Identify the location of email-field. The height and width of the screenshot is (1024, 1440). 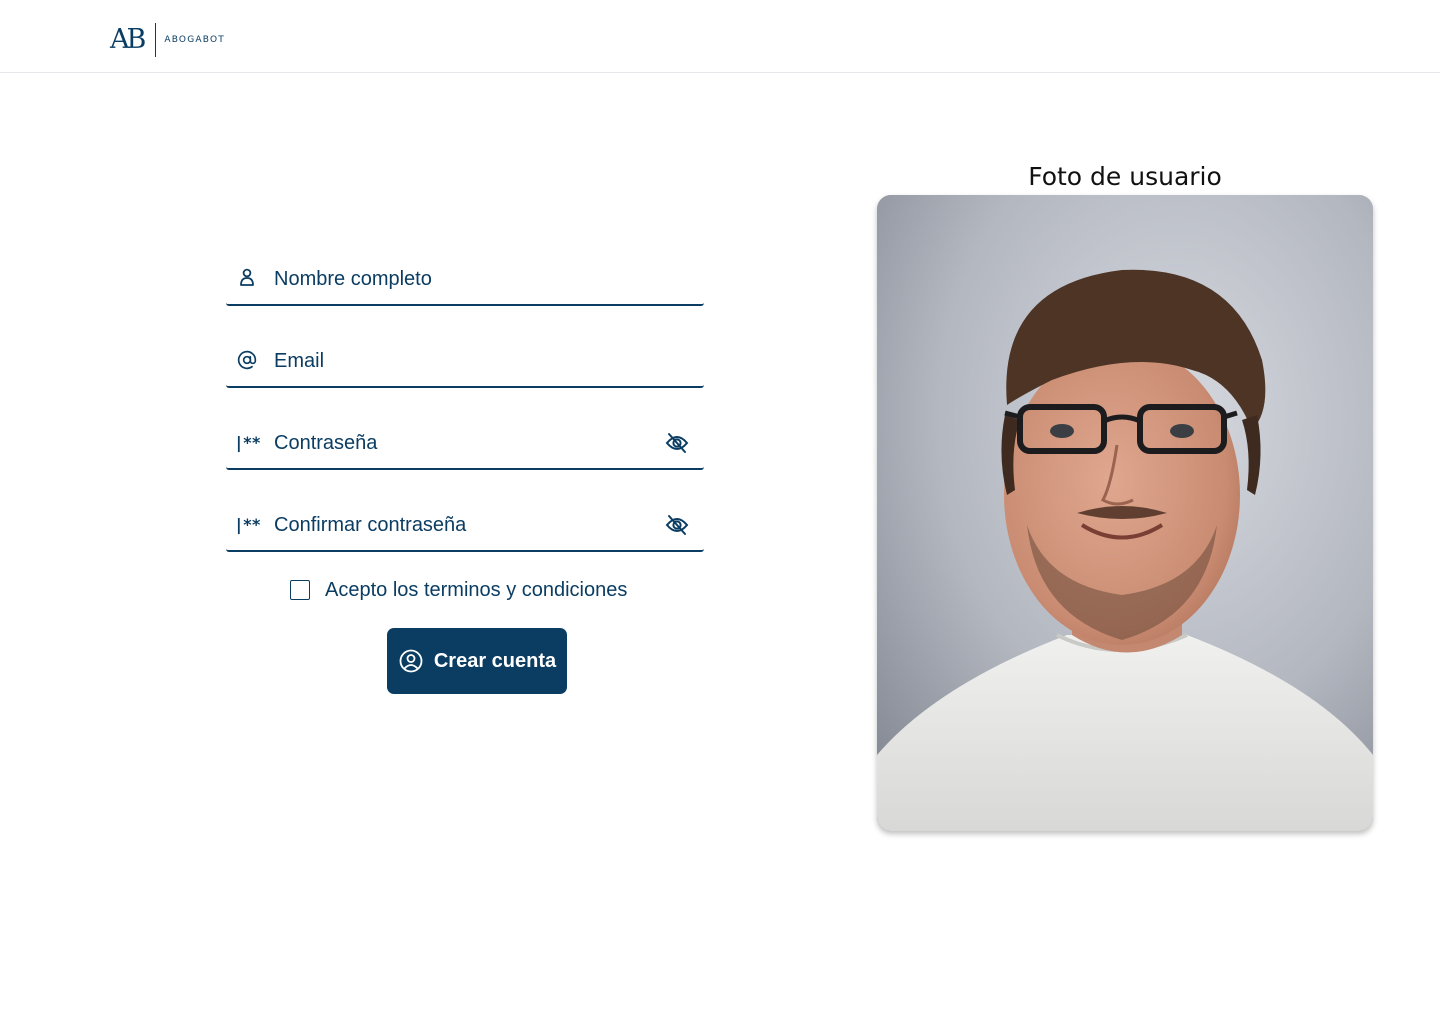
(465, 360).